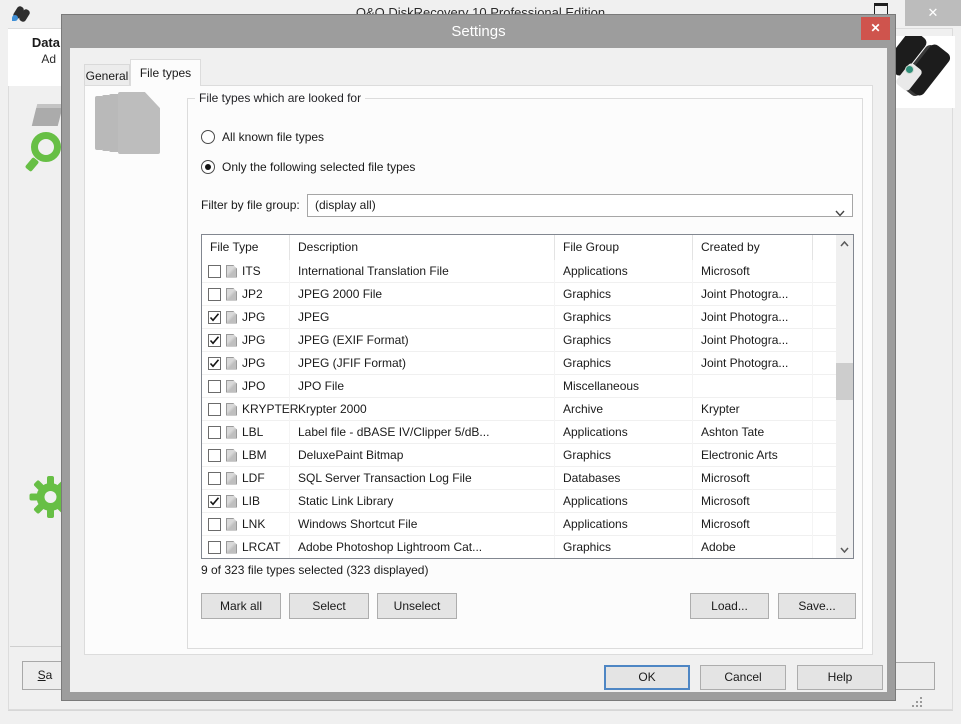 This screenshot has width=961, height=724. I want to click on cell-file-group: Databases, so click(624, 478).